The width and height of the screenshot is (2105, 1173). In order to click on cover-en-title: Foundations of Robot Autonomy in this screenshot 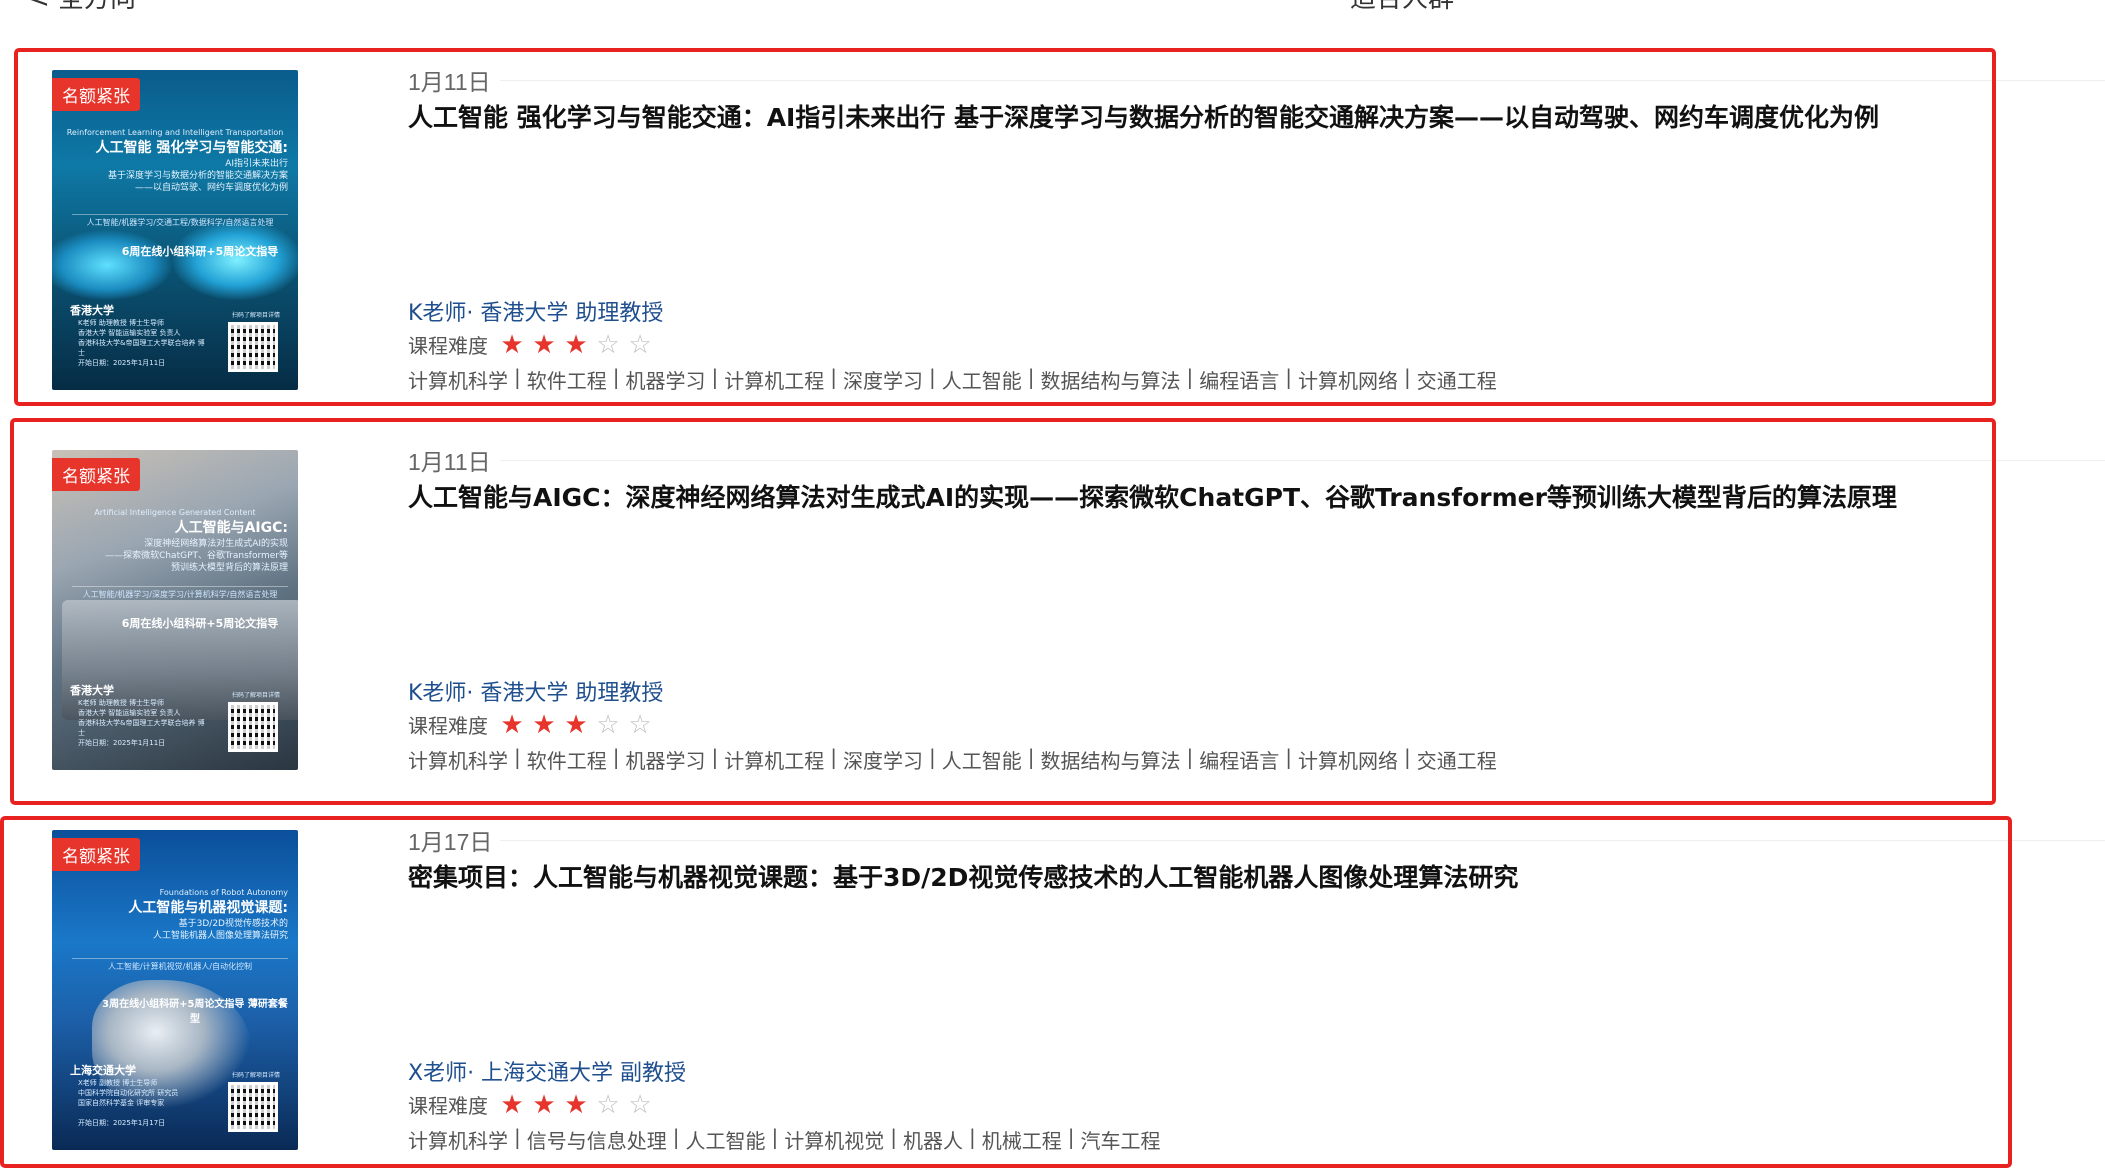, I will do `click(223, 892)`.